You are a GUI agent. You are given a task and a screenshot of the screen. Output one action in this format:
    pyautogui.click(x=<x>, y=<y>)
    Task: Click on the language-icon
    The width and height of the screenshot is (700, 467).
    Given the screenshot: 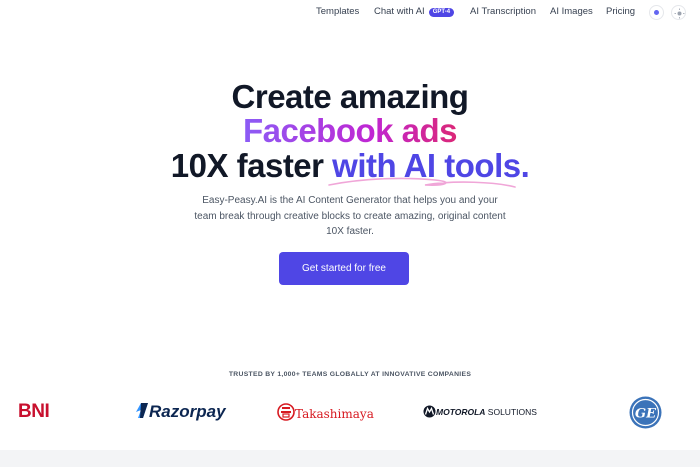 What is the action you would take?
    pyautogui.click(x=656, y=12)
    